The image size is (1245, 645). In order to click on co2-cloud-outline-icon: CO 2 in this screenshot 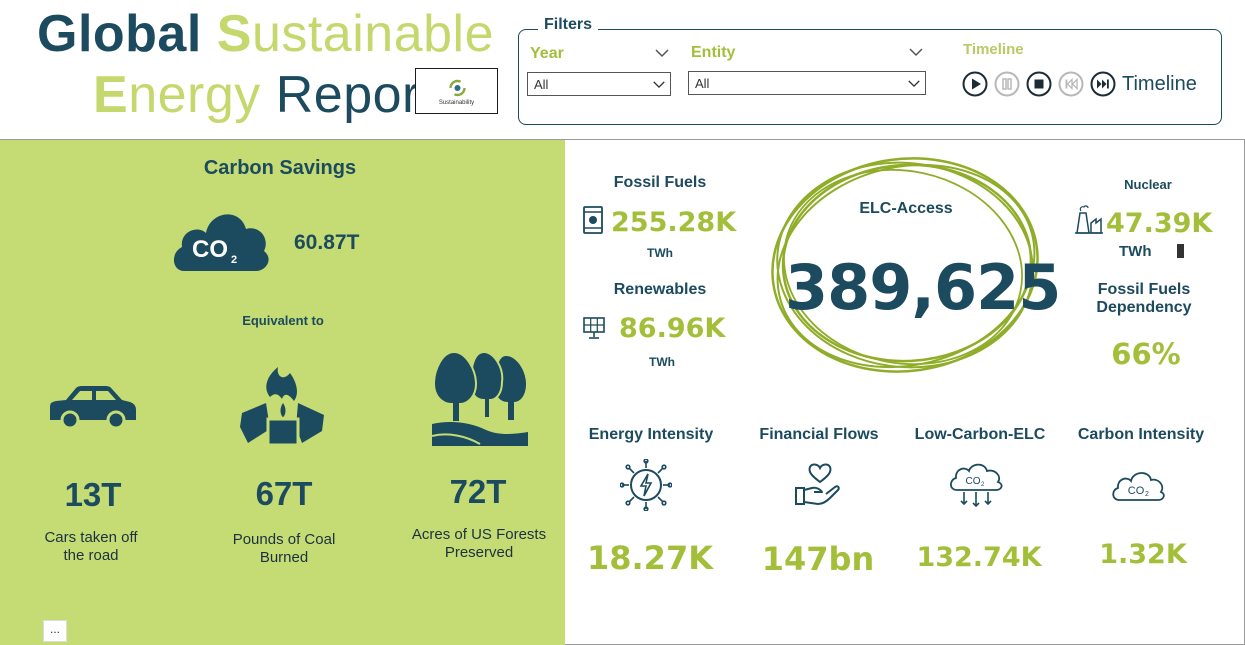, I will do `click(1138, 486)`.